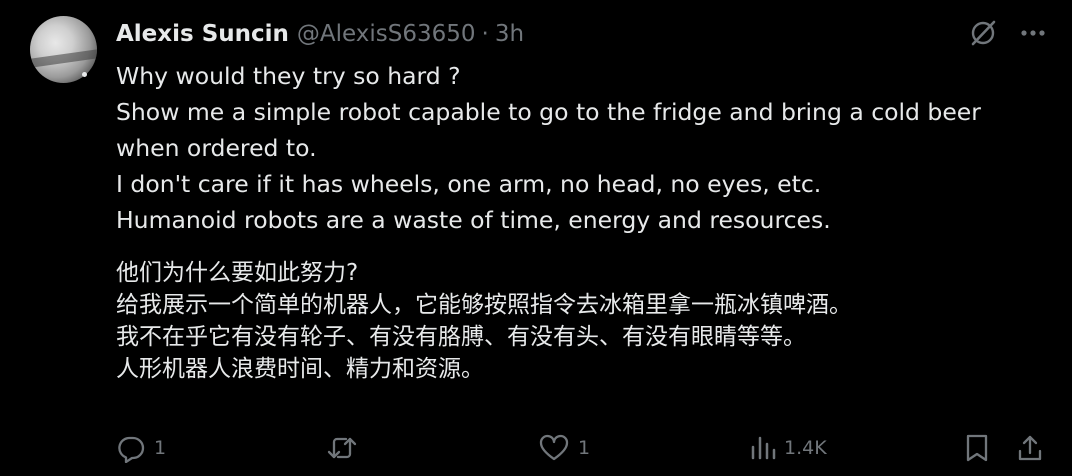 The height and width of the screenshot is (476, 1072). I want to click on tweet-header: Alexis Suncin @AlexisS63650 · 3h, so click(320, 34).